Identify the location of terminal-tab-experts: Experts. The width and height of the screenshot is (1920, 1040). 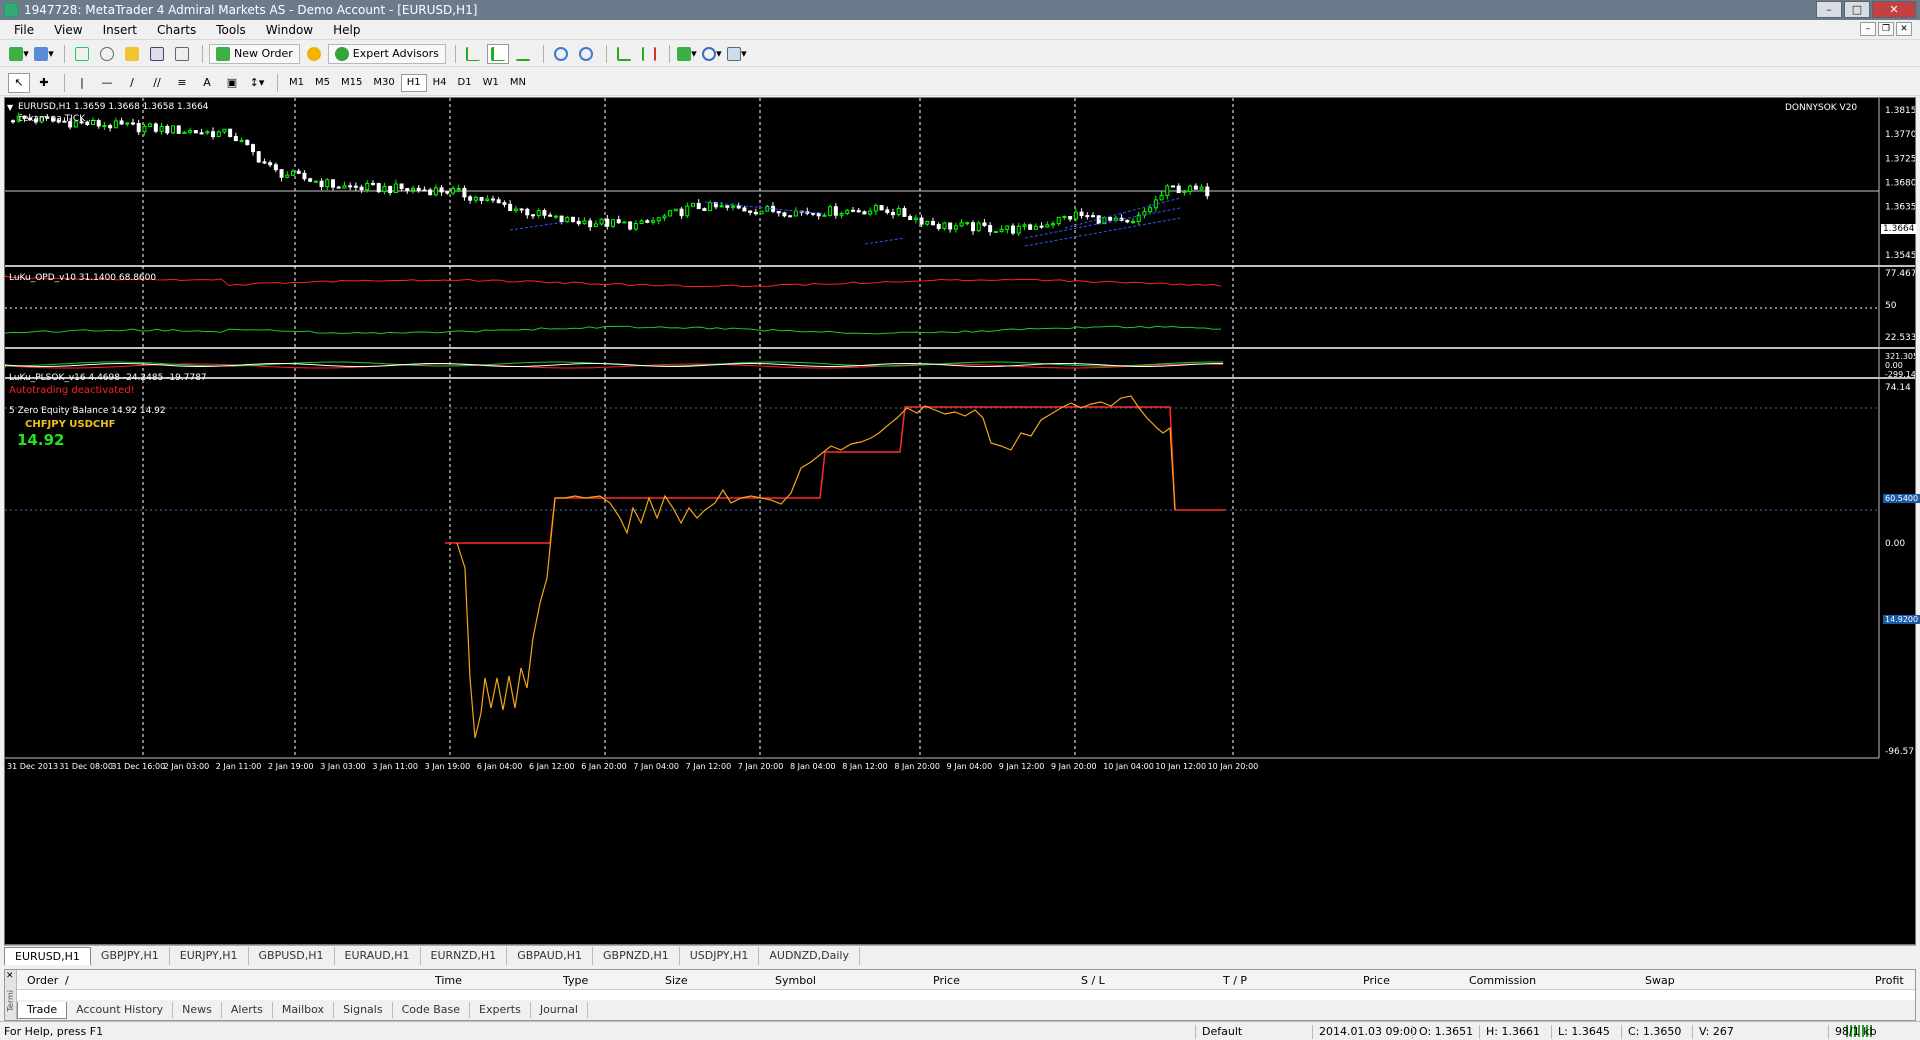
(500, 1010).